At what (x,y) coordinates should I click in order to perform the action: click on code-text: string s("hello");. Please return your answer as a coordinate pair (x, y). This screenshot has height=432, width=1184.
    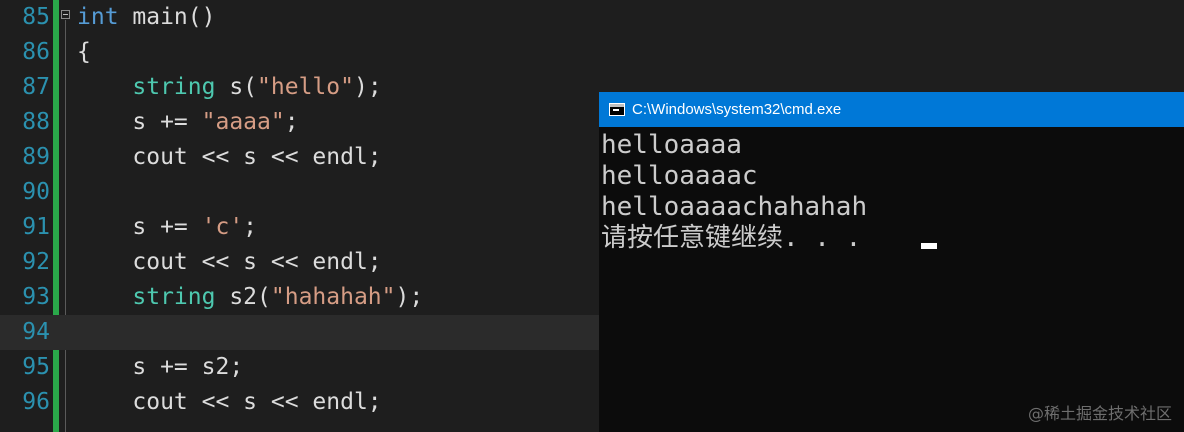
    Looking at the image, I should click on (229, 87).